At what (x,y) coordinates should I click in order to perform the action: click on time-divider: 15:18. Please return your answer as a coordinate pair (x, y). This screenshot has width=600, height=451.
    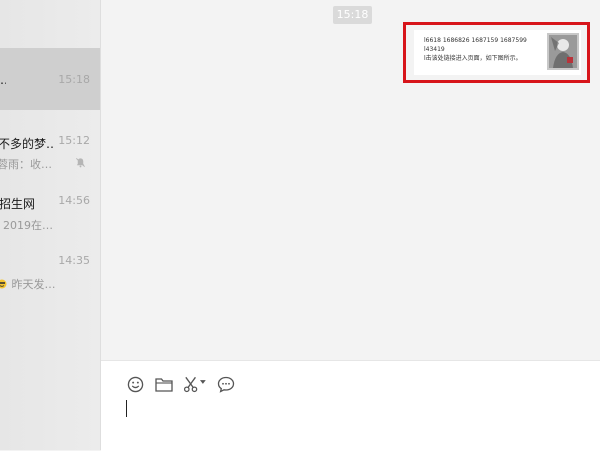
    Looking at the image, I should click on (352, 15).